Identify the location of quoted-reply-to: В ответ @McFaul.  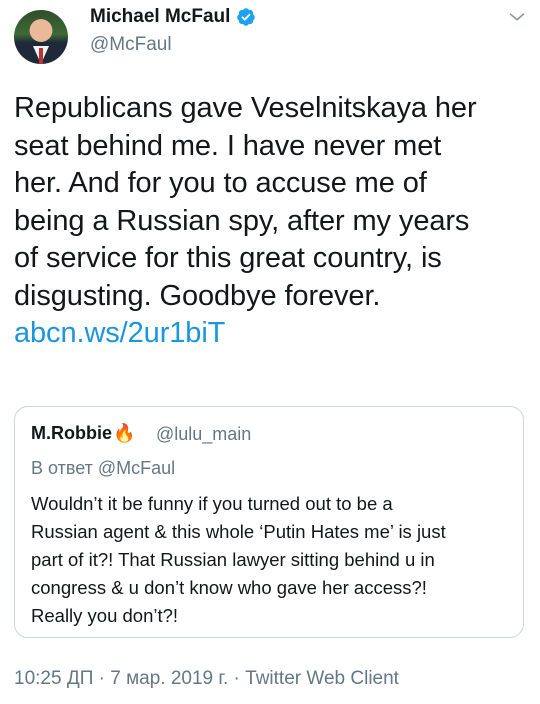
(103, 468).